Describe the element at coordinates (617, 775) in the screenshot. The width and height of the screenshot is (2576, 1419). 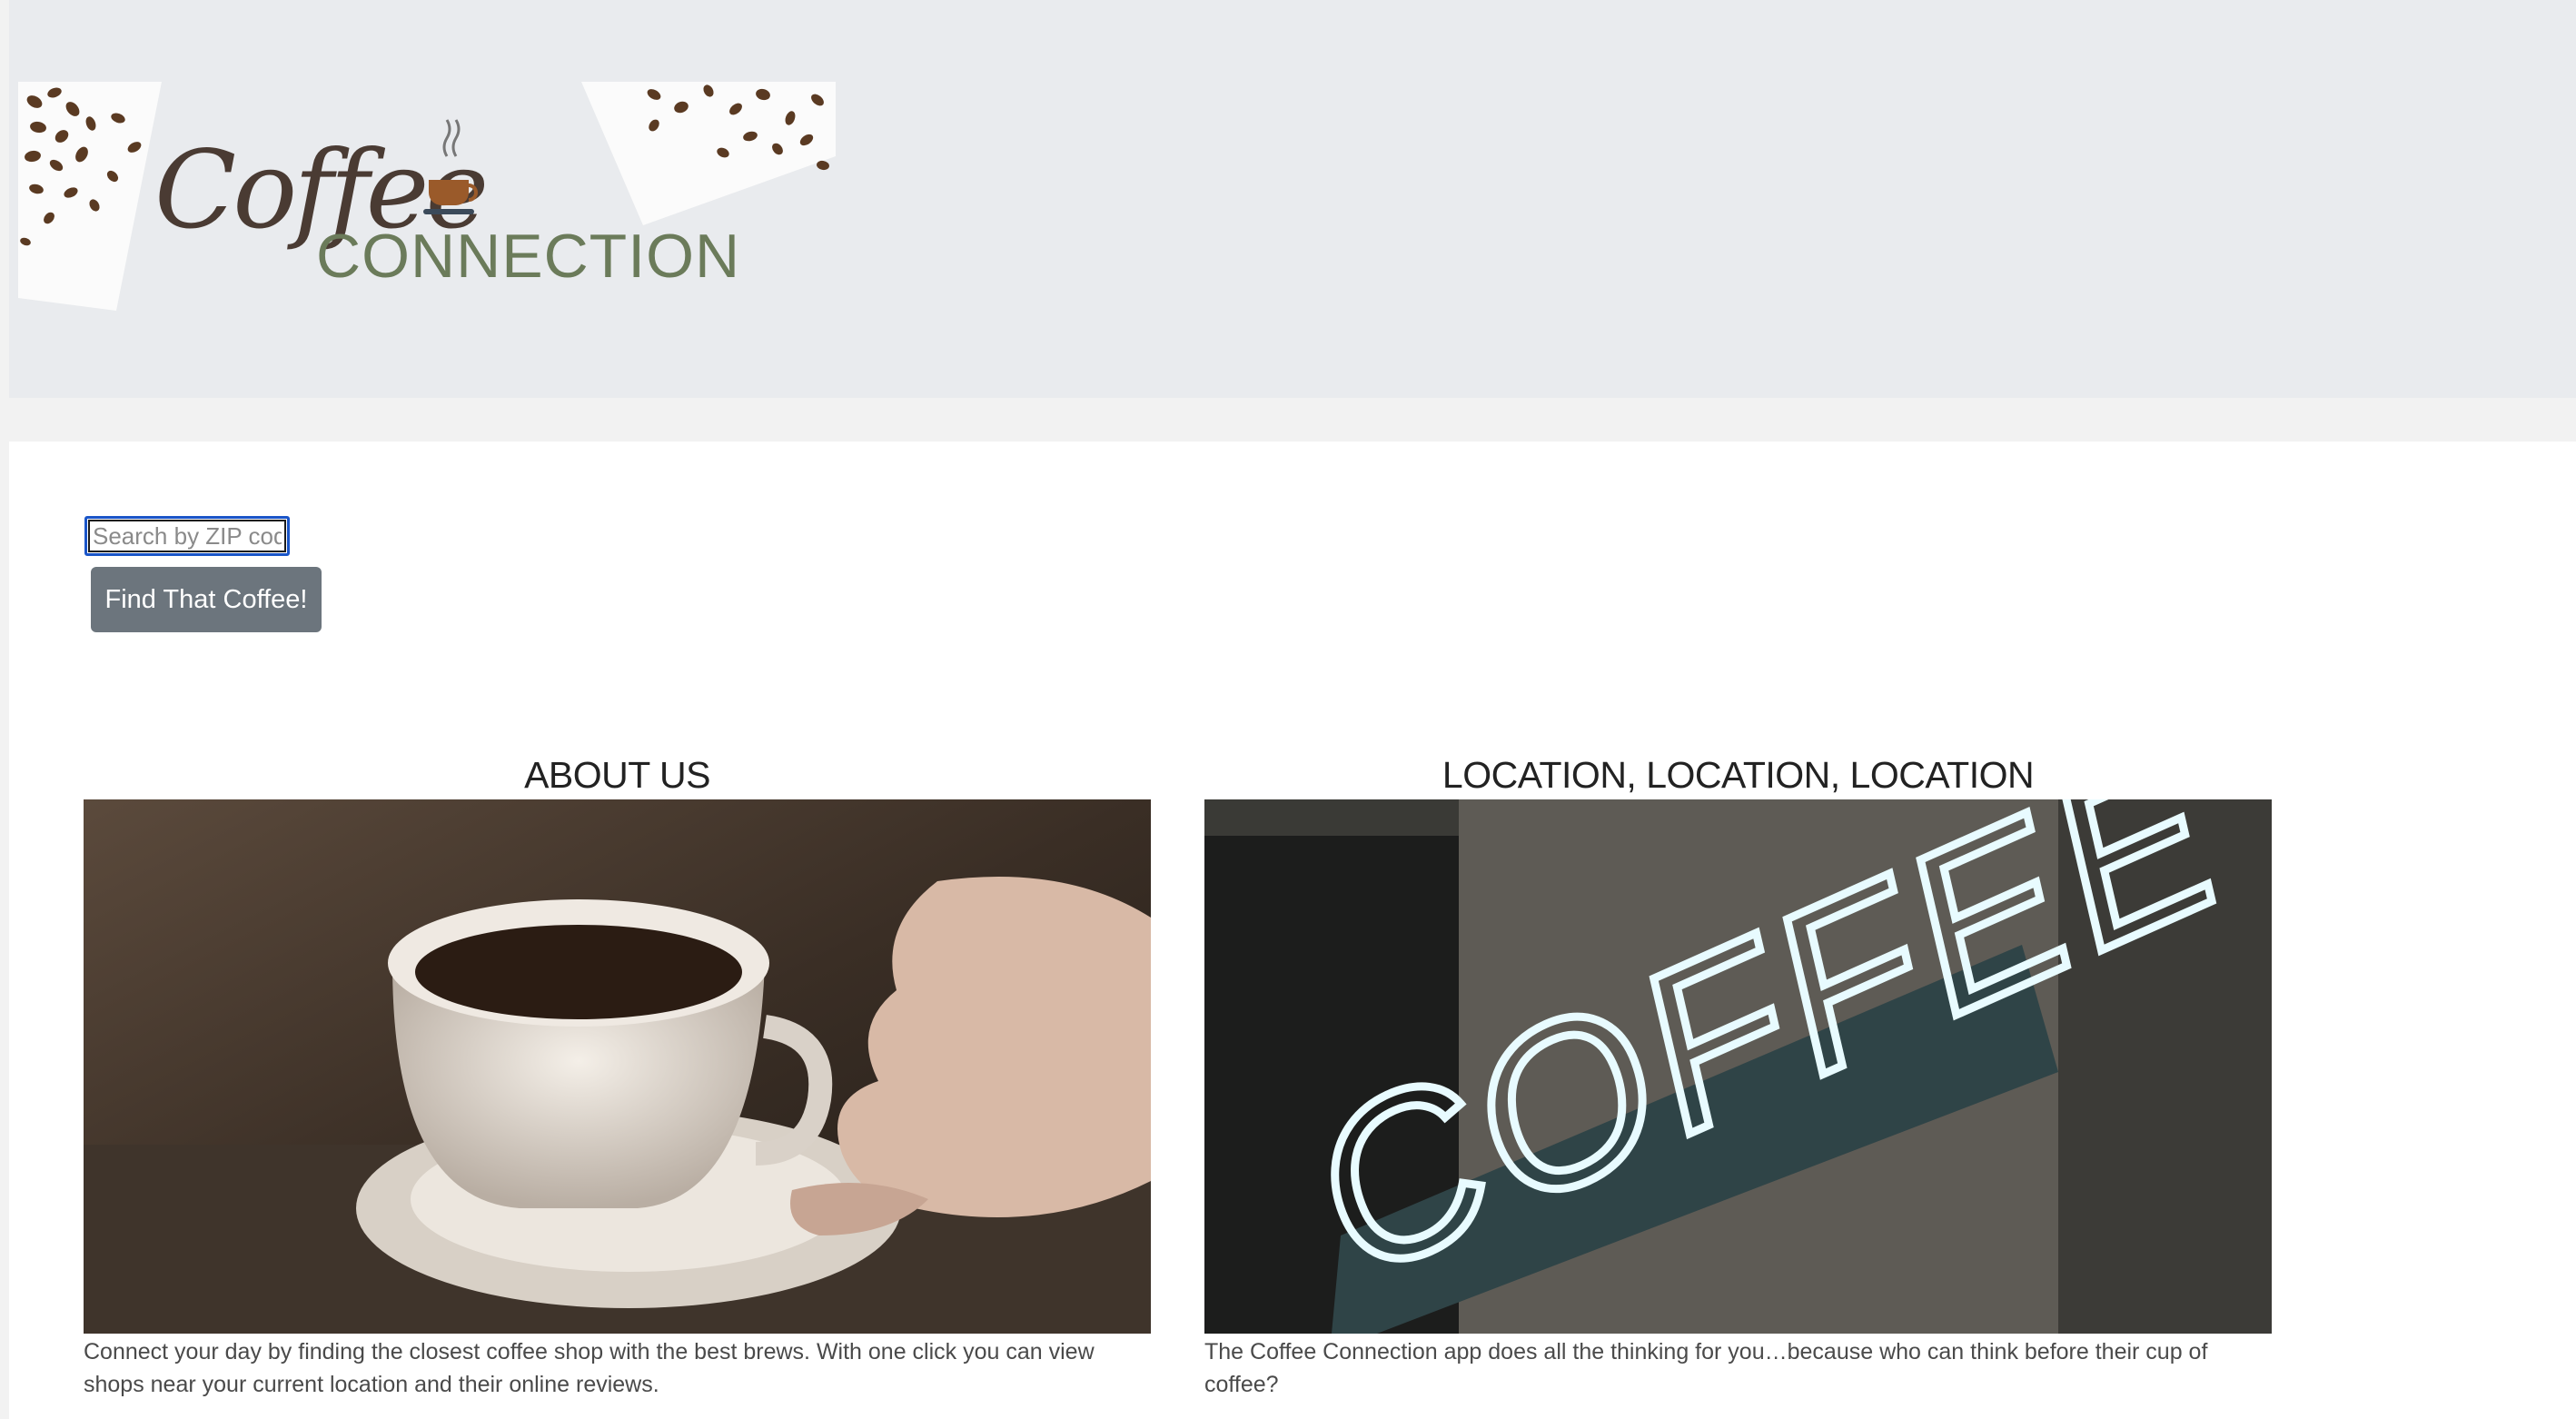
I see `about-us-heading: ABOUT US` at that location.